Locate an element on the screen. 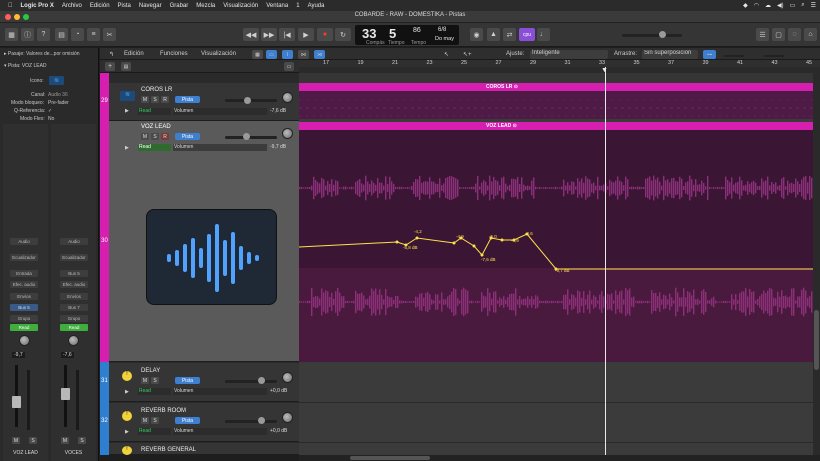 The image size is (820, 461). track-31-volume-handle is located at coordinates (261, 380).